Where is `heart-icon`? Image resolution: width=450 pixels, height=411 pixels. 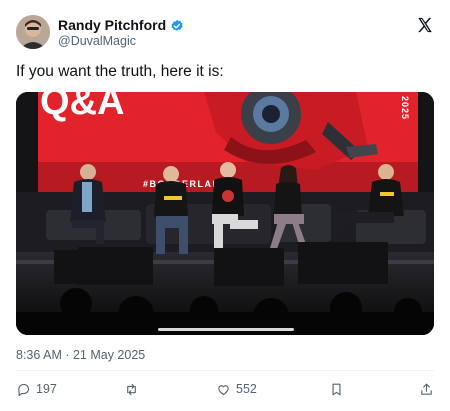
heart-icon is located at coordinates (223, 389).